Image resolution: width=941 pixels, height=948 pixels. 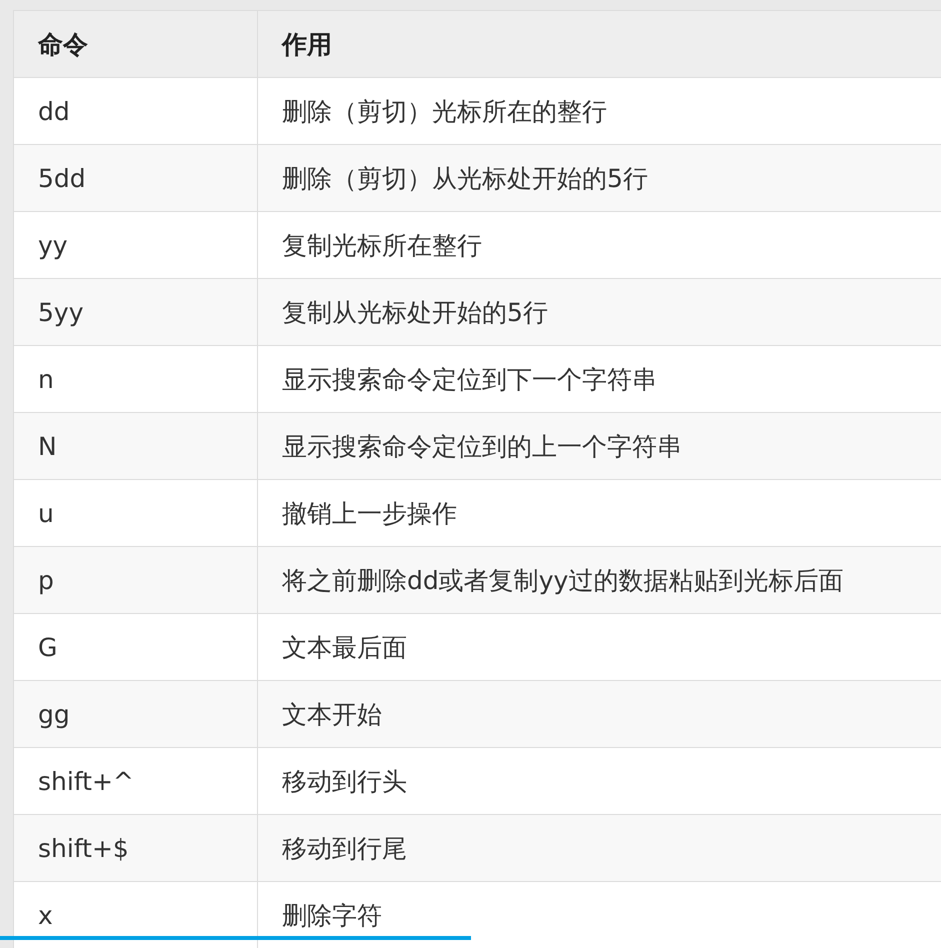 I want to click on table-cell: 显示搜索命令定位到的上一个字符串, so click(x=599, y=446).